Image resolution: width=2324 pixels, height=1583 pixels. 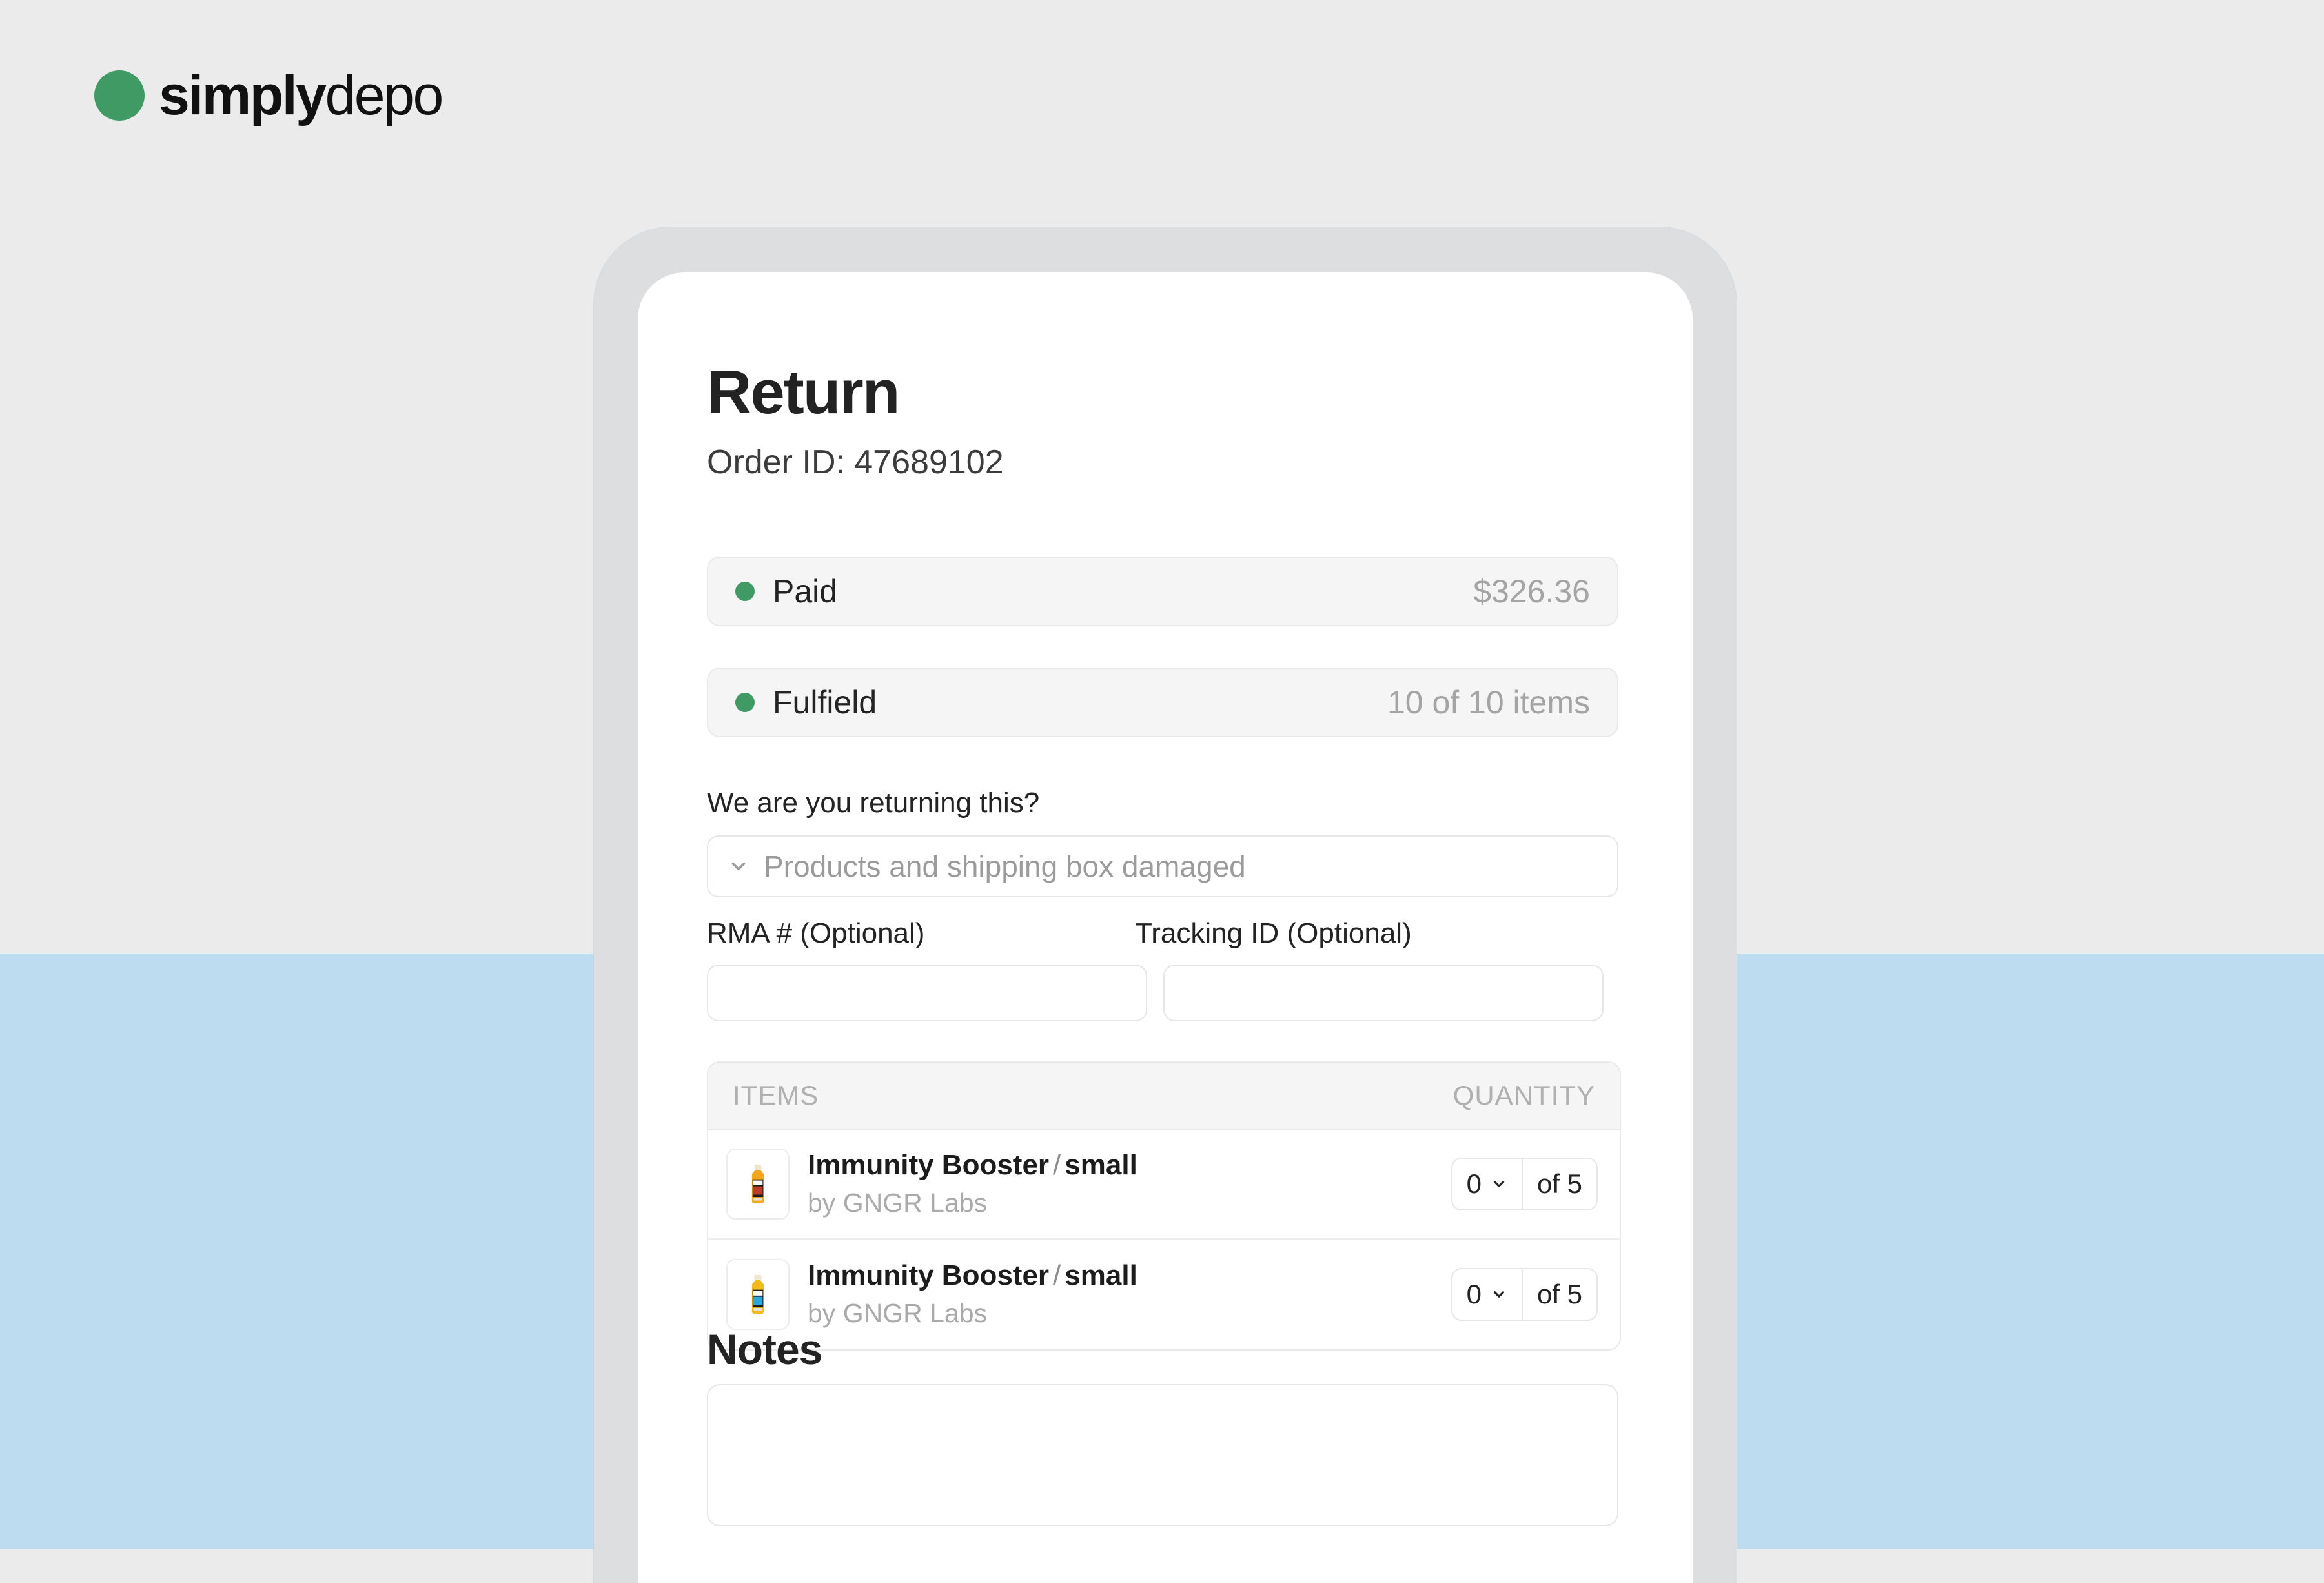 What do you see at coordinates (1273, 933) in the screenshot?
I see `tracking-field-label: Tracking ID (Optional)` at bounding box center [1273, 933].